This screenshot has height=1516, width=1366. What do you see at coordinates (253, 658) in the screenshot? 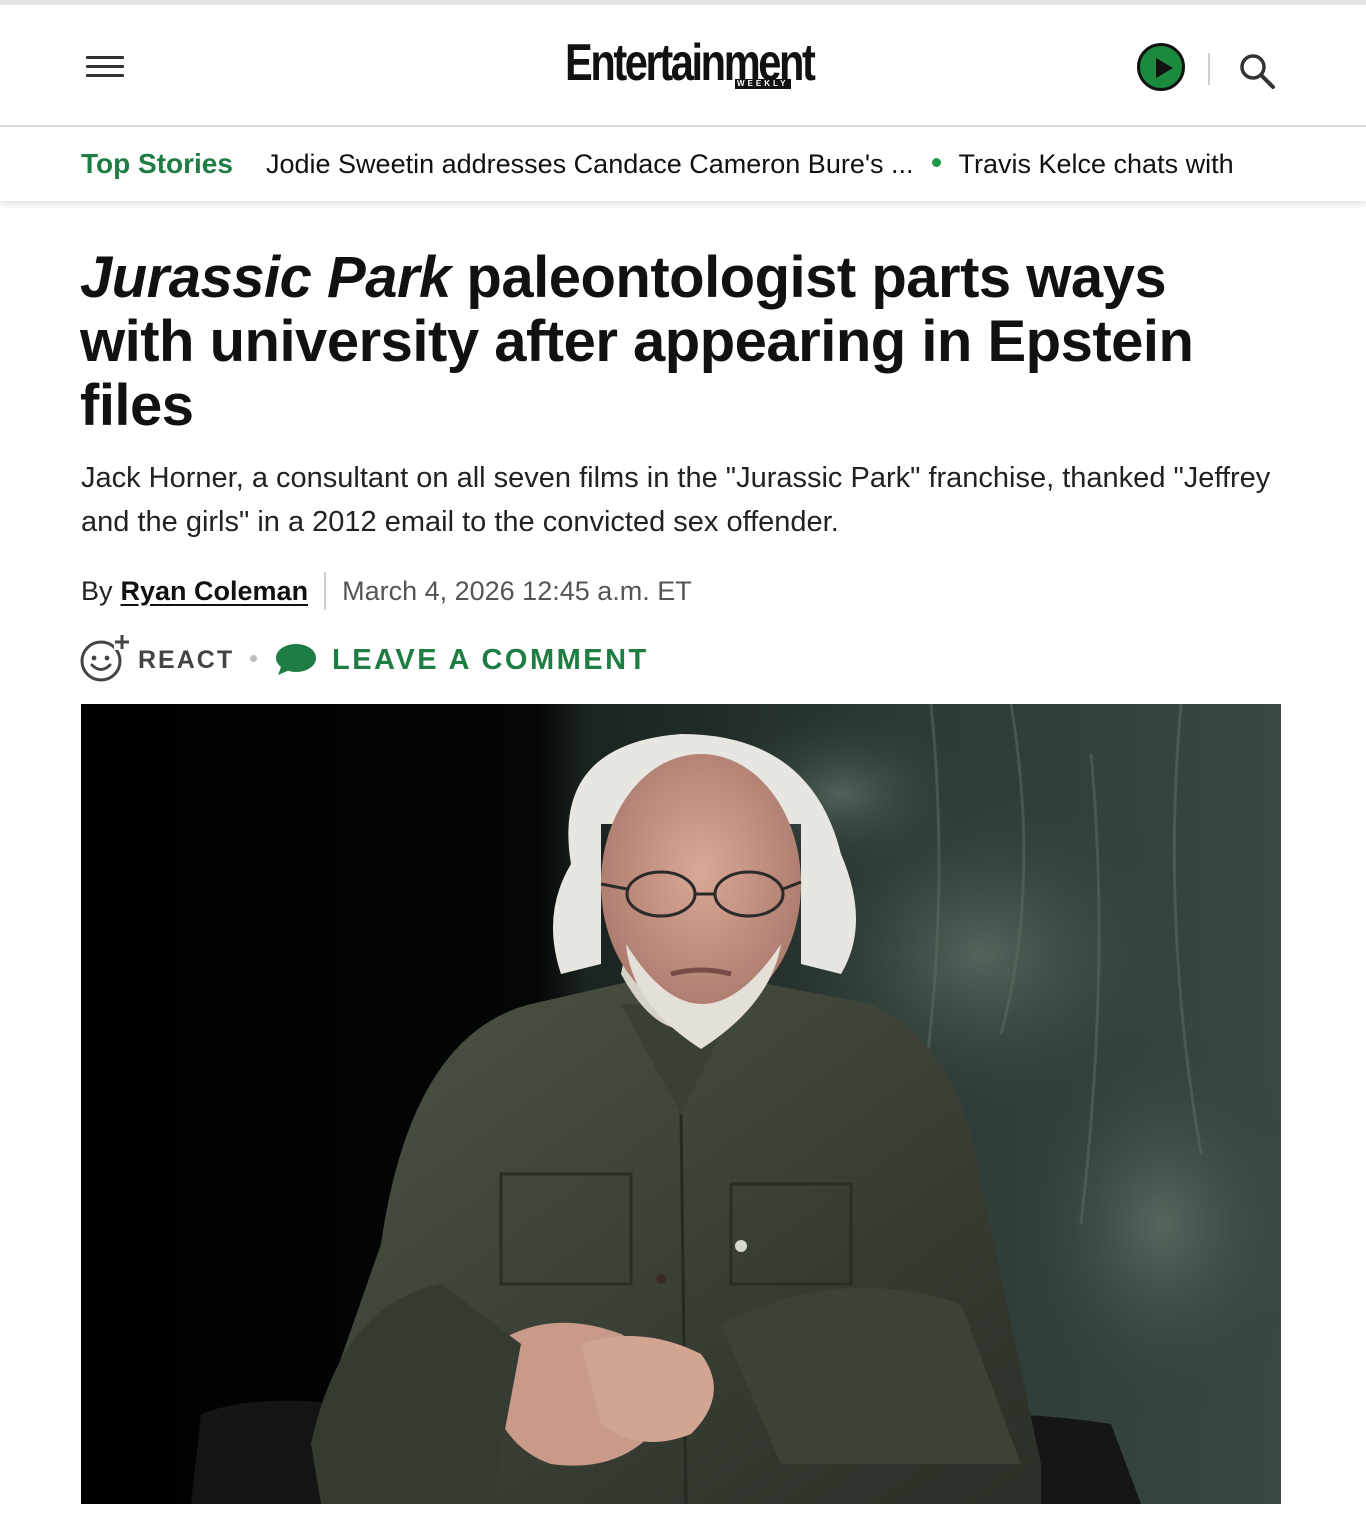
I see `separator-dot` at bounding box center [253, 658].